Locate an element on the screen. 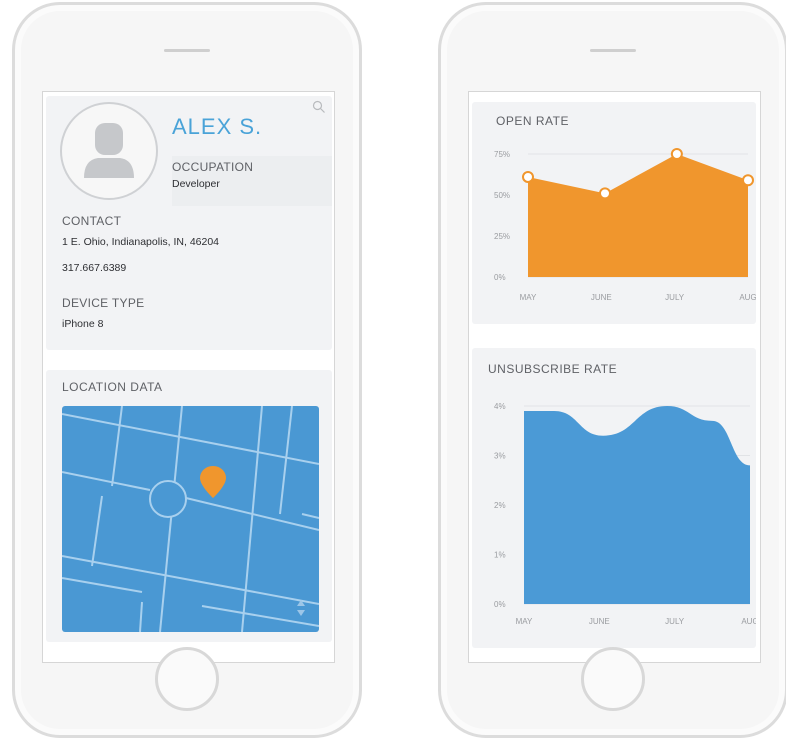 The width and height of the screenshot is (786, 743). device-type-value: iPhone 8 is located at coordinates (83, 324).